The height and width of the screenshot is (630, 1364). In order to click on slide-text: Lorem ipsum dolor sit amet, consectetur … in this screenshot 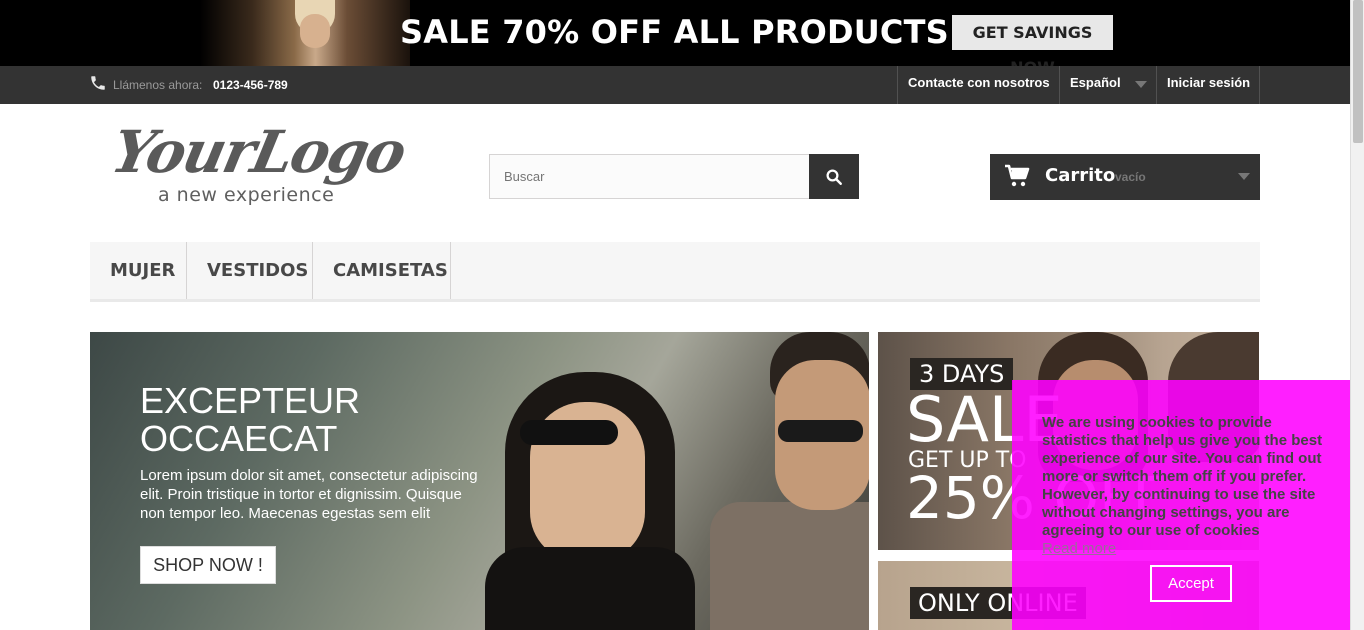, I will do `click(309, 494)`.